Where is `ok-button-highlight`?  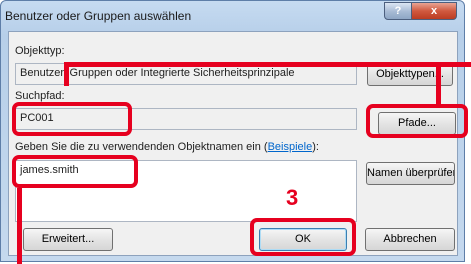 ok-button-highlight is located at coordinates (303, 237).